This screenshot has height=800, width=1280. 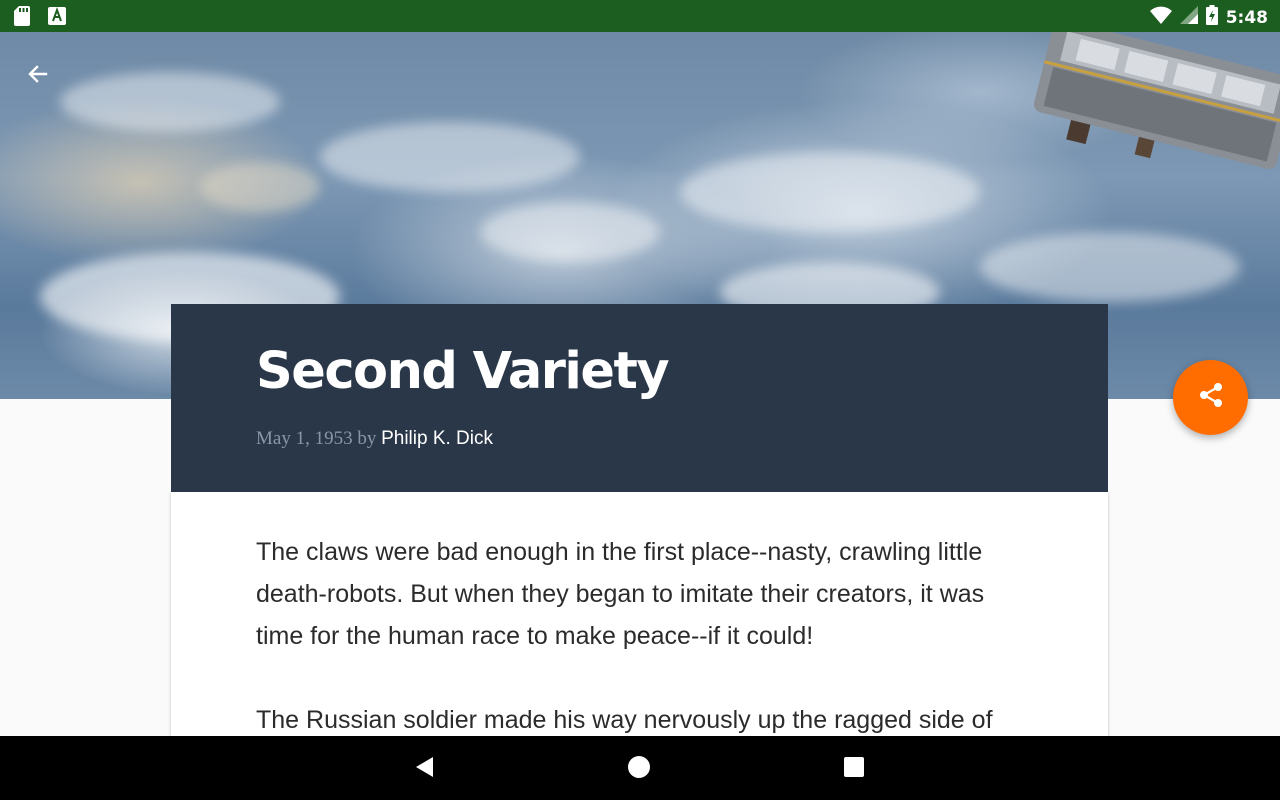 I want to click on space-station-image, so click(x=1156, y=101).